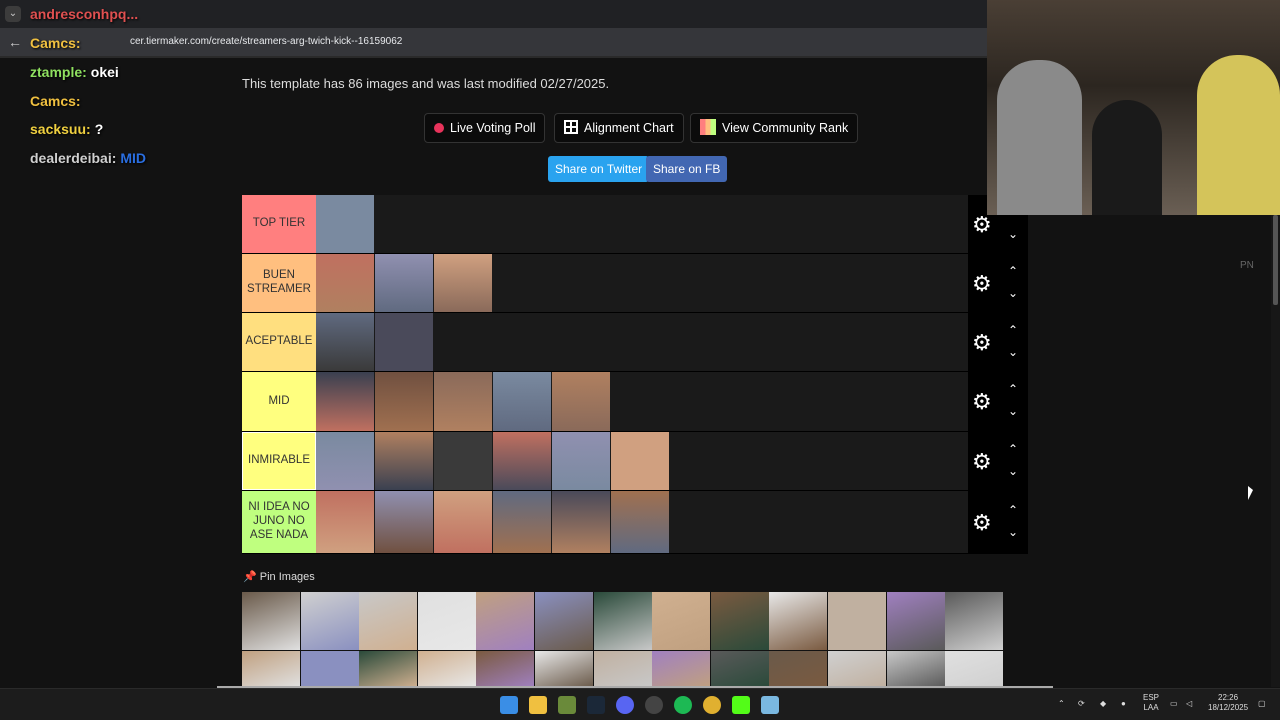  Describe the element at coordinates (73, 158) in the screenshot. I see `chat-username: dealerdeibai:` at that location.